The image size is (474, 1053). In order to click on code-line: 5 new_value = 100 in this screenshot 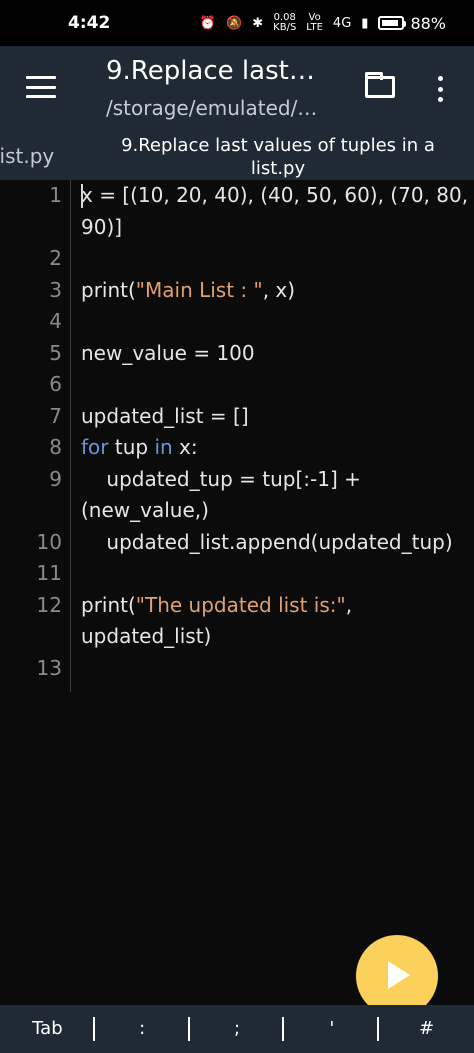, I will do `click(237, 353)`.